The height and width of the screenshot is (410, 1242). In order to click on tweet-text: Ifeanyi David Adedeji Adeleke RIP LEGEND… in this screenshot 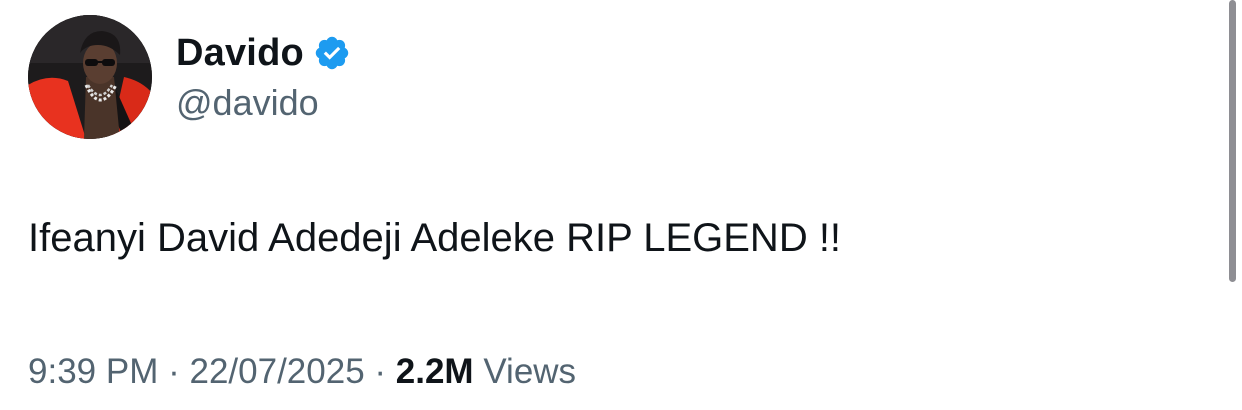, I will do `click(435, 238)`.